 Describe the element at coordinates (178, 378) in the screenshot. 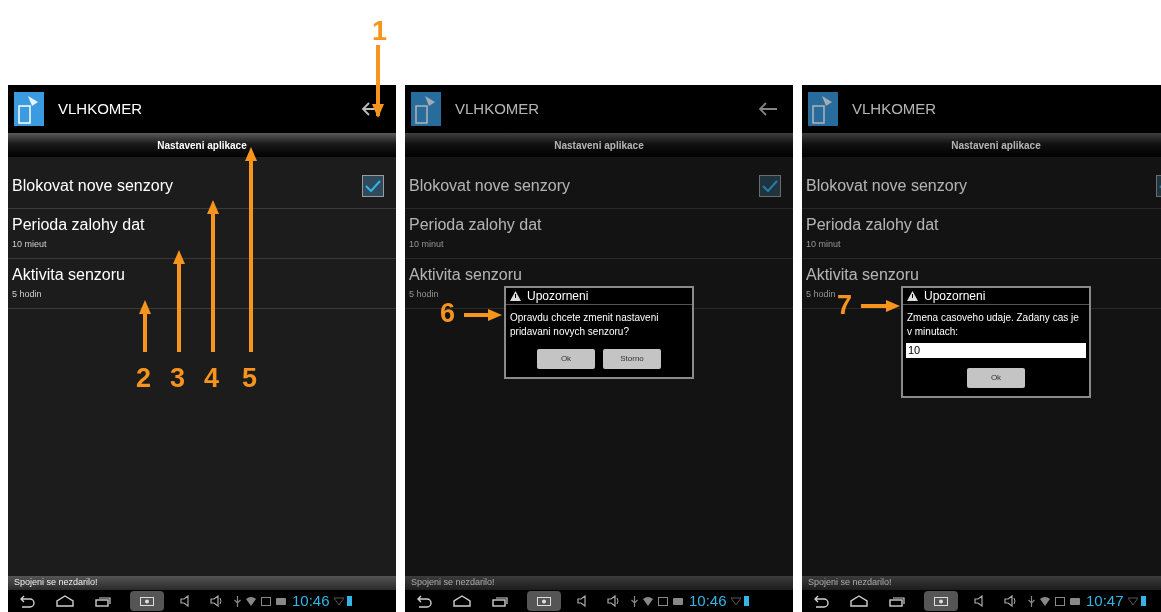

I see `callout-number: 3` at that location.